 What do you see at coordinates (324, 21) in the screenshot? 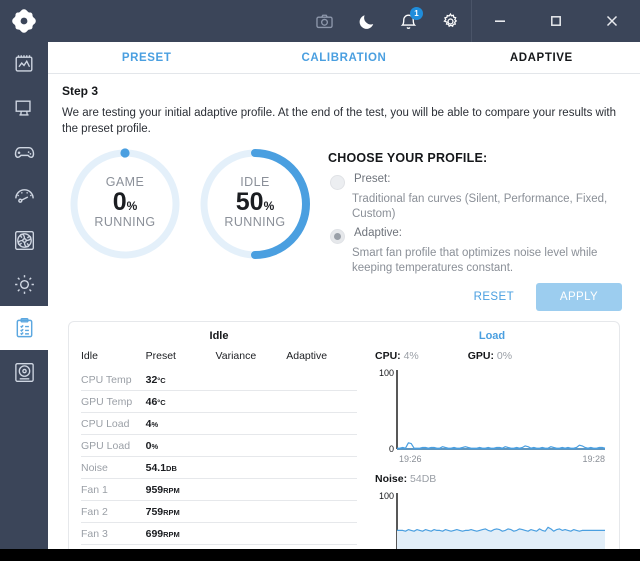
I see `screenshot-icon` at bounding box center [324, 21].